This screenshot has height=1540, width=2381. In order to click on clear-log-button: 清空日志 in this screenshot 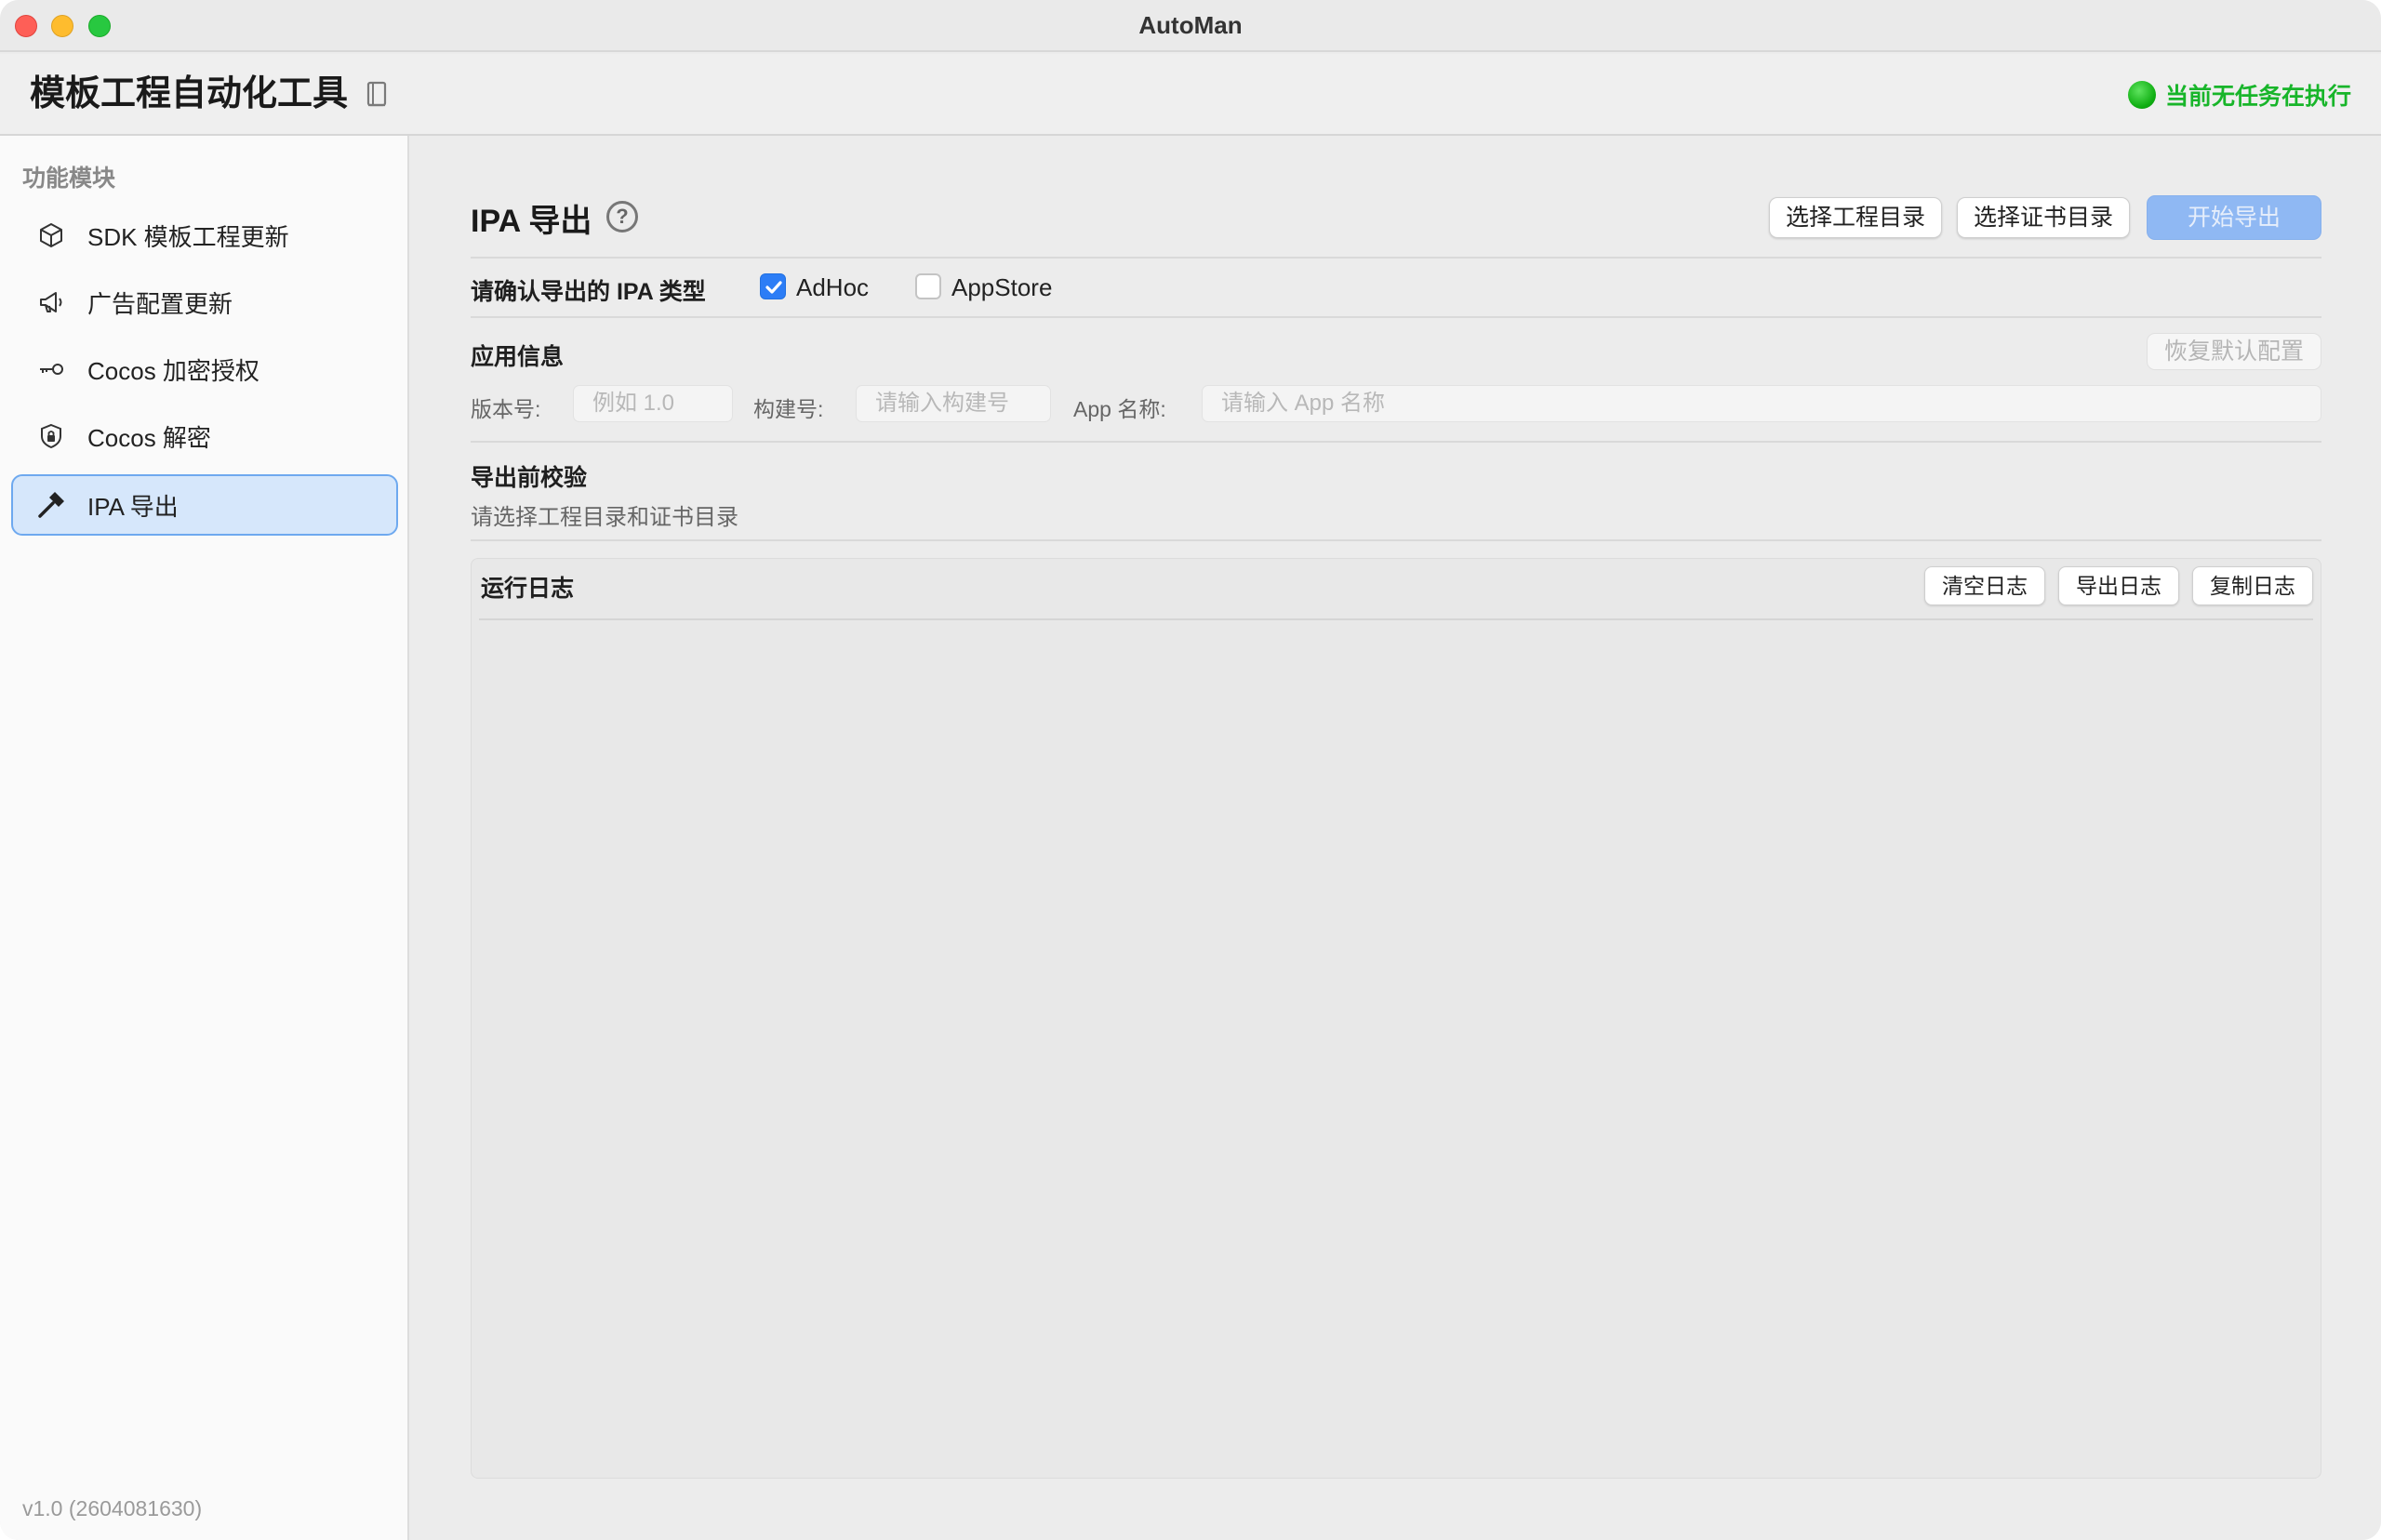, I will do `click(1984, 585)`.